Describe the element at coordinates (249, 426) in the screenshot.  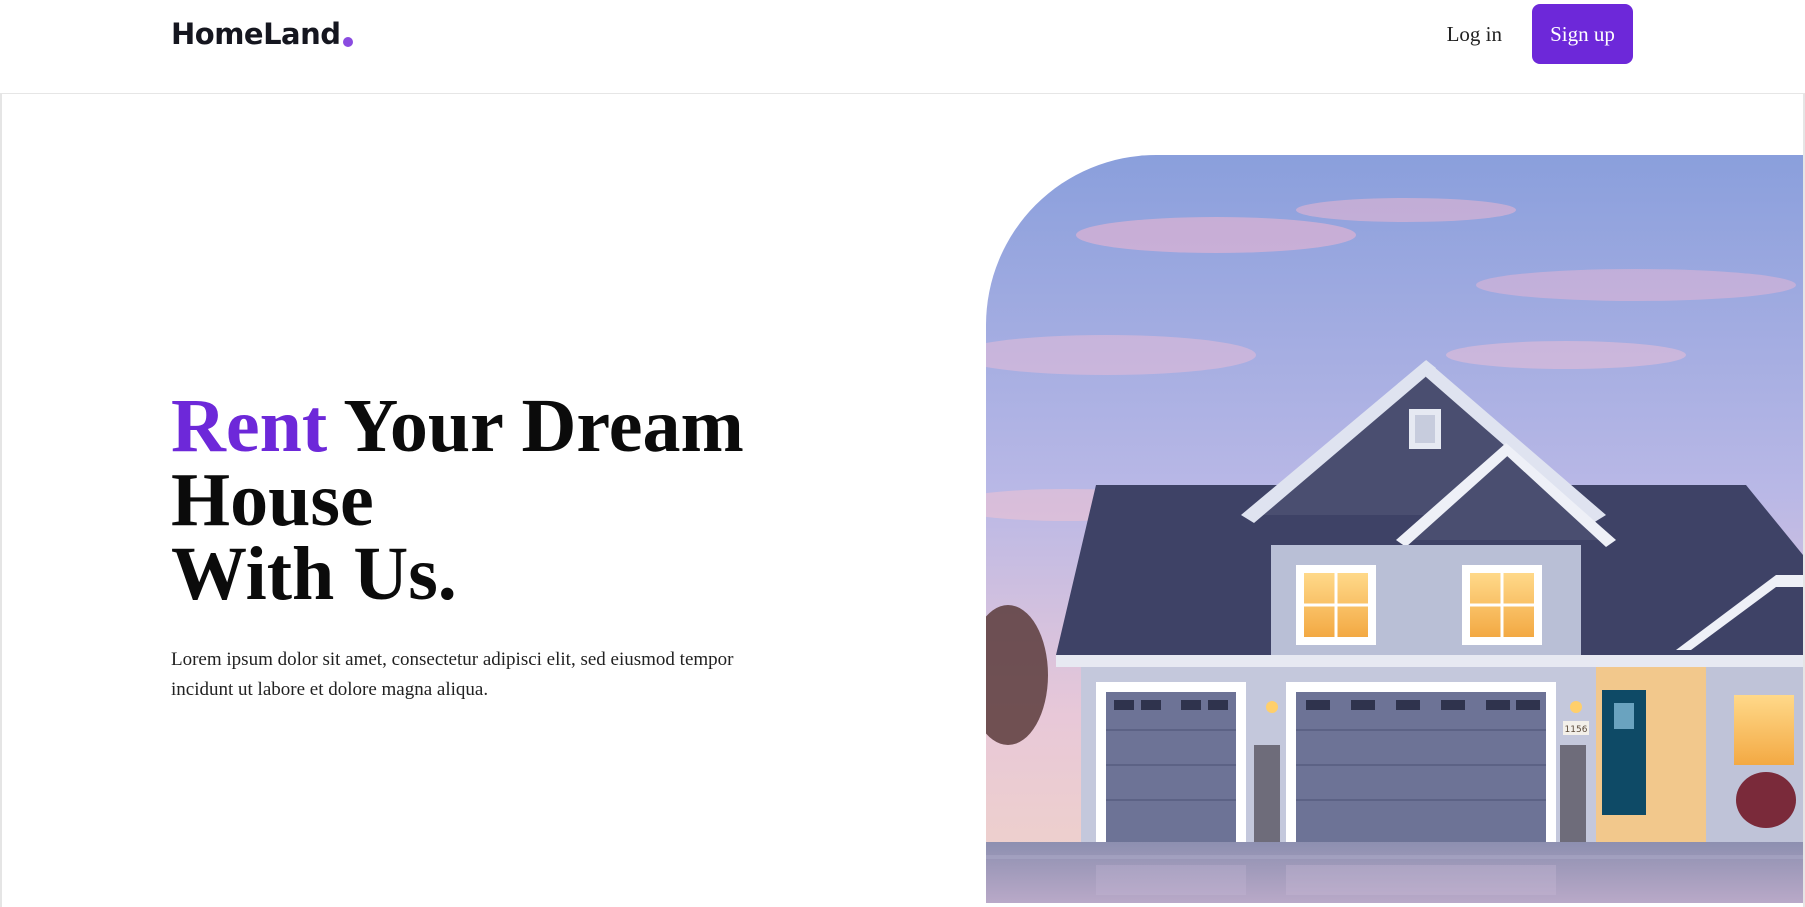
I see `hero-title-accent: Rent` at that location.